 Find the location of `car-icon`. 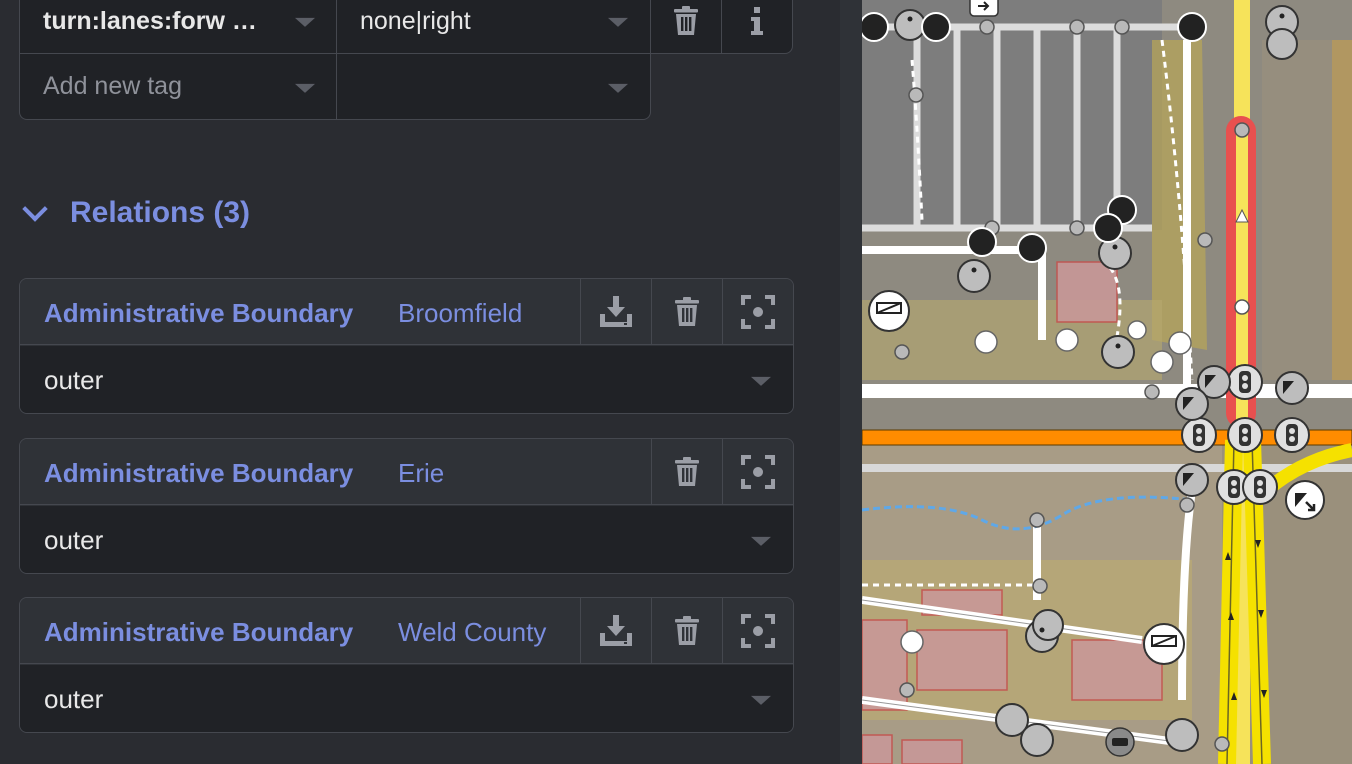

car-icon is located at coordinates (1120, 742).